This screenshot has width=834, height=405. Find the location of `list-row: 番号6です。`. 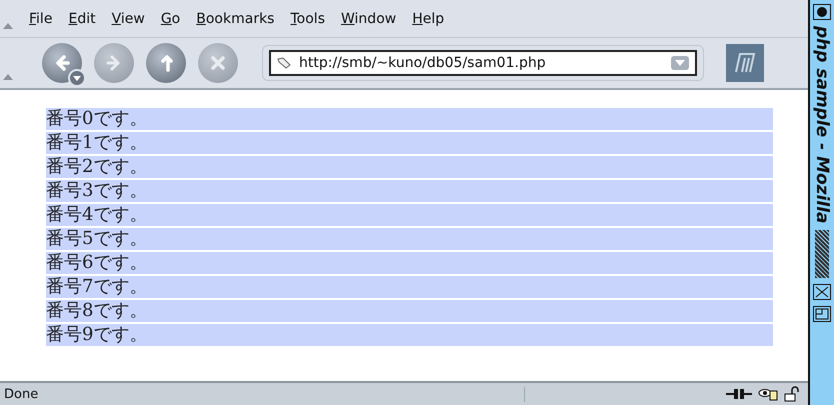

list-row: 番号6です。 is located at coordinates (409, 263).